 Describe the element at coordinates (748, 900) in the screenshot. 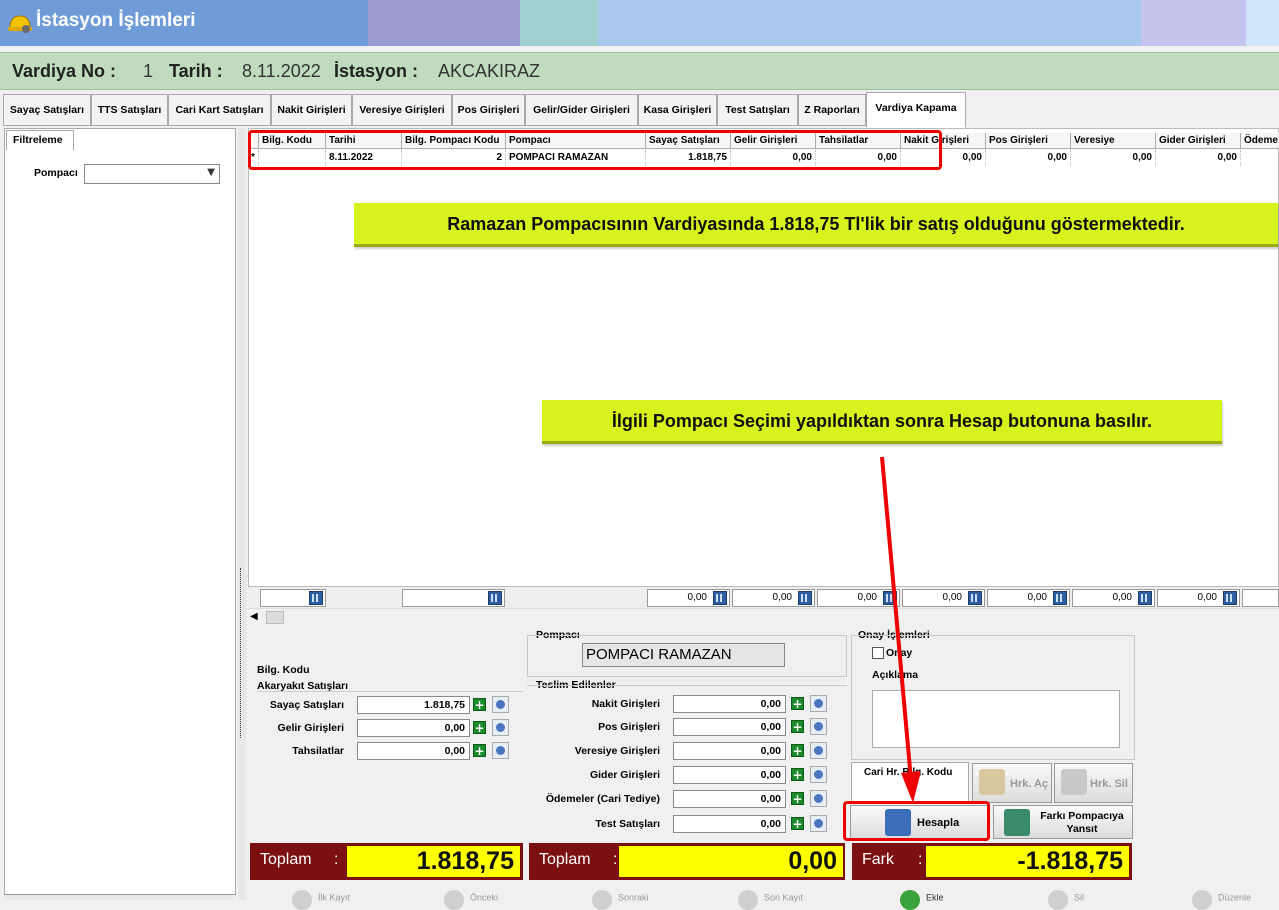

I see `last-record-icon` at that location.